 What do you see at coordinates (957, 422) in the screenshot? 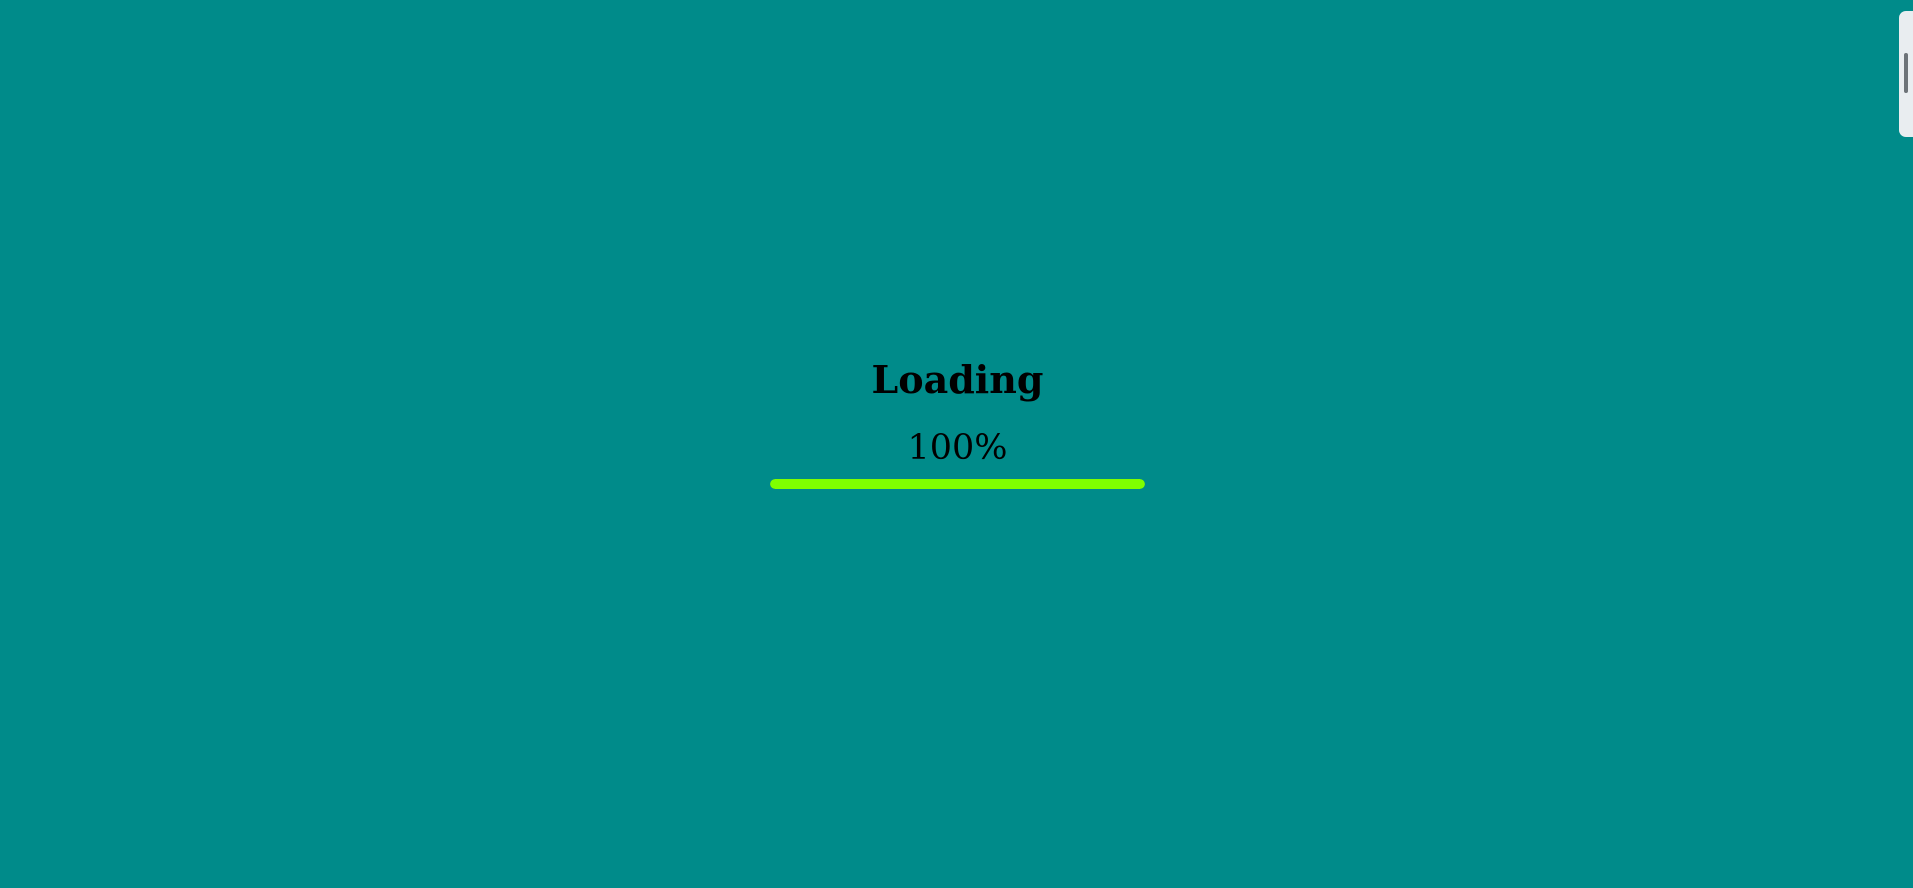
I see `loading-panel: Loading 100%` at bounding box center [957, 422].